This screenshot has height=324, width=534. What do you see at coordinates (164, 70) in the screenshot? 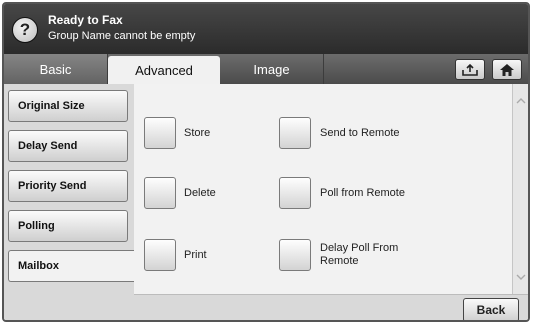
I see `tab-advanced: Advanced` at bounding box center [164, 70].